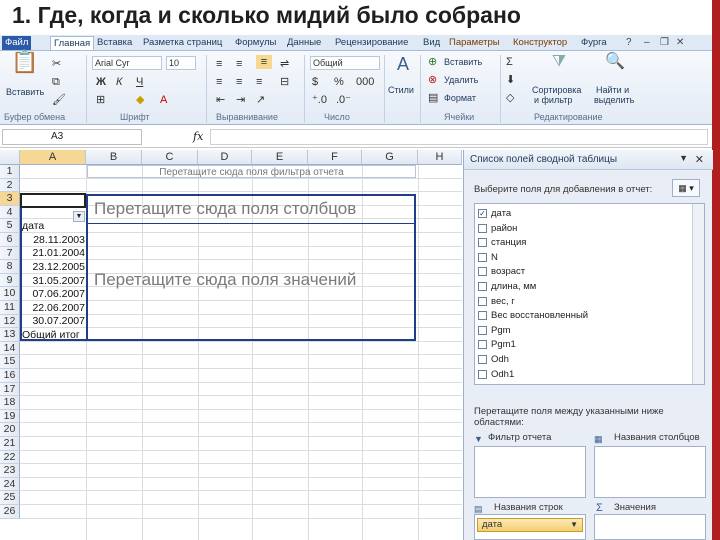 Image resolution: width=720 pixels, height=540 pixels. I want to click on align-right-icon: ≡, so click(259, 82).